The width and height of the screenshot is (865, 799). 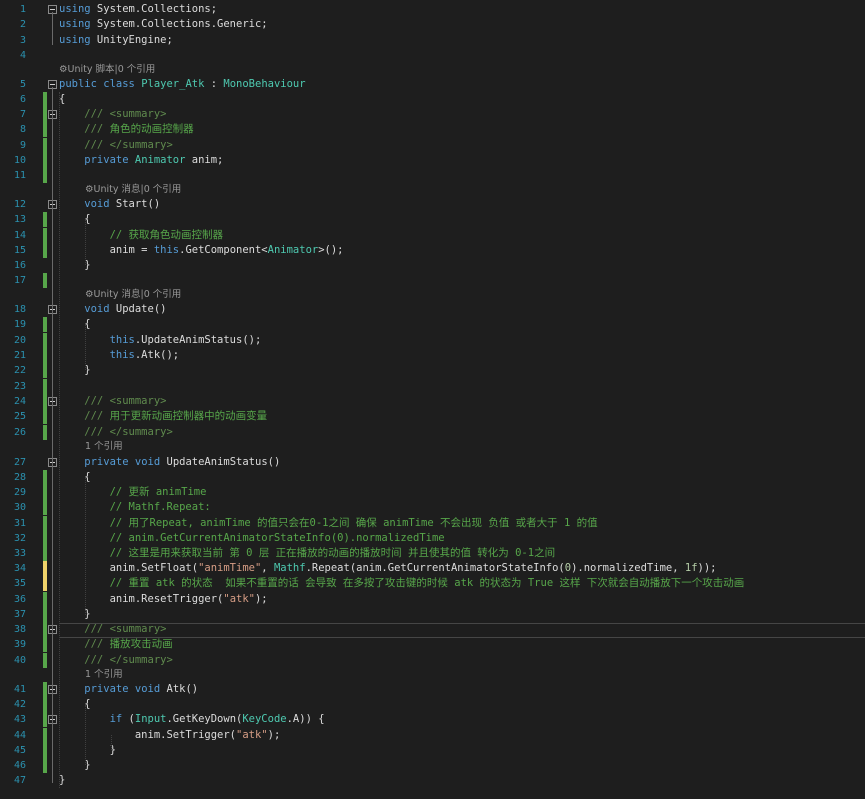 I want to click on code-line: 47}, so click(x=432, y=780).